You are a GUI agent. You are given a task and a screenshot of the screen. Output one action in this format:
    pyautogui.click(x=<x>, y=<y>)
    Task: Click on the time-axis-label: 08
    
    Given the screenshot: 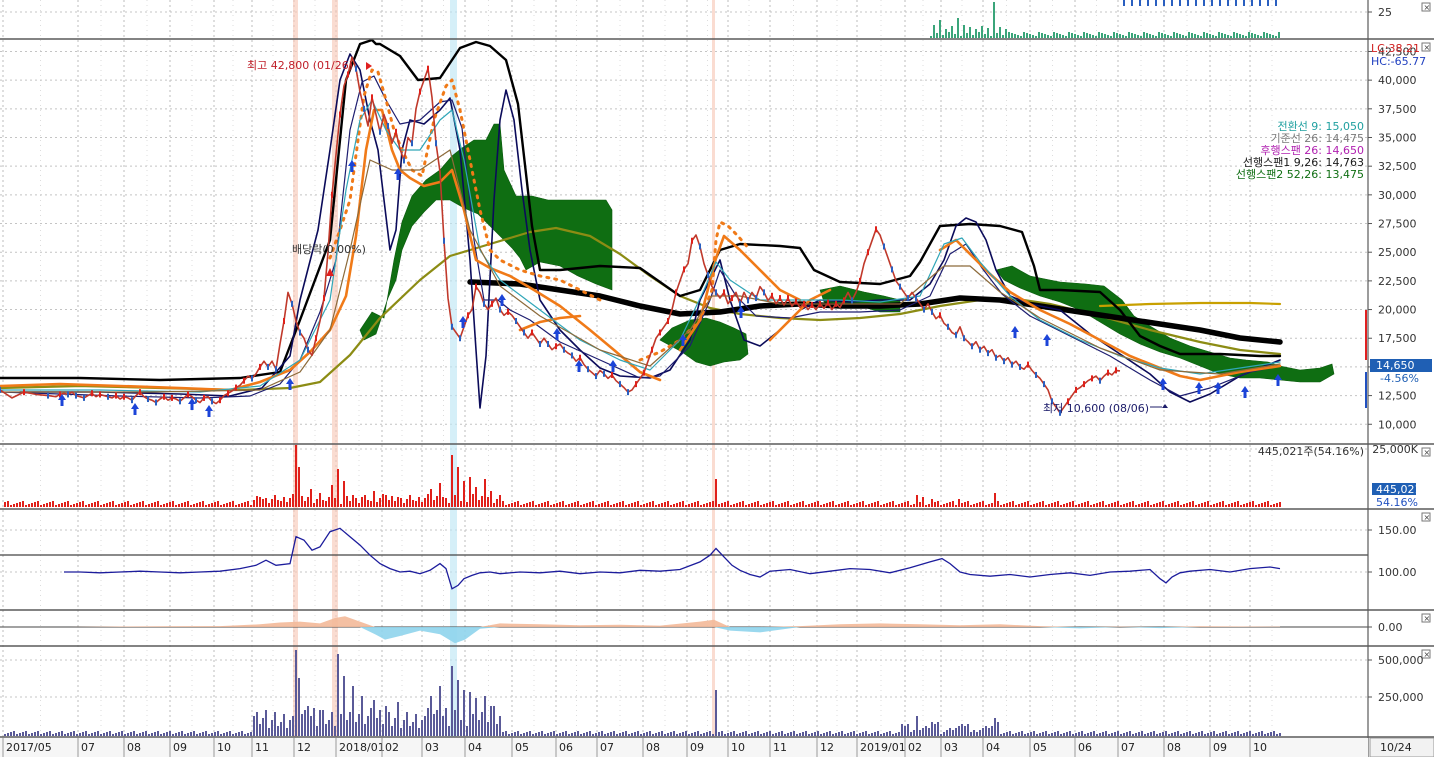 What is the action you would take?
    pyautogui.click(x=1174, y=747)
    